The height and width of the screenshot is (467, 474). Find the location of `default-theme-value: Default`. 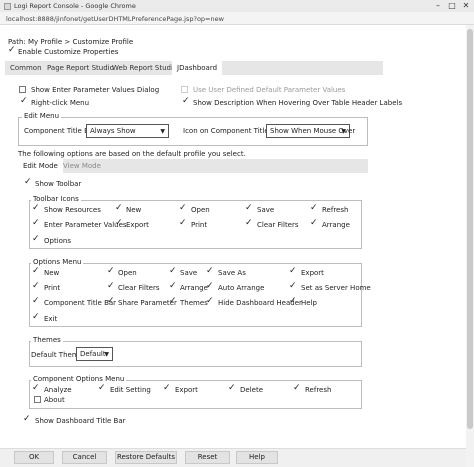

default-theme-value: Default is located at coordinates (93, 354).